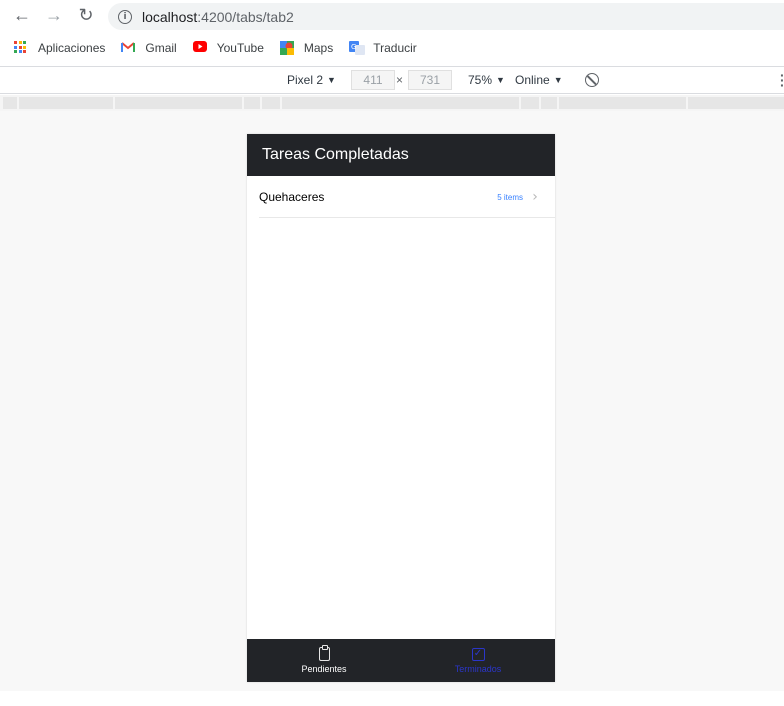  I want to click on bookmark-label: YouTube, so click(240, 48).